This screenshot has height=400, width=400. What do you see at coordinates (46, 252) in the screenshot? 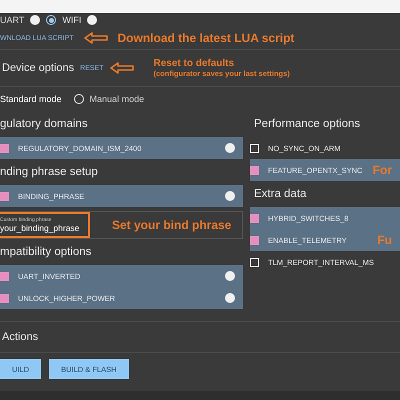
I see `group-heading: mpatibility options` at bounding box center [46, 252].